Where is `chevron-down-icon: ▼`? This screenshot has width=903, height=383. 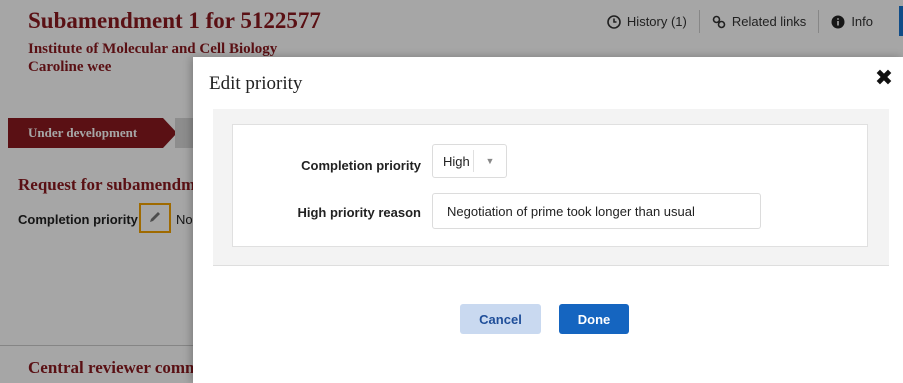 chevron-down-icon: ▼ is located at coordinates (490, 161).